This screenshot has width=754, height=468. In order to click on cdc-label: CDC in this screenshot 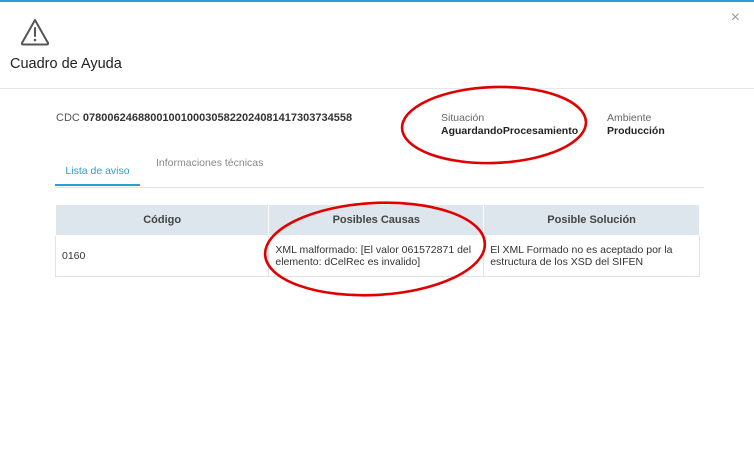, I will do `click(68, 118)`.